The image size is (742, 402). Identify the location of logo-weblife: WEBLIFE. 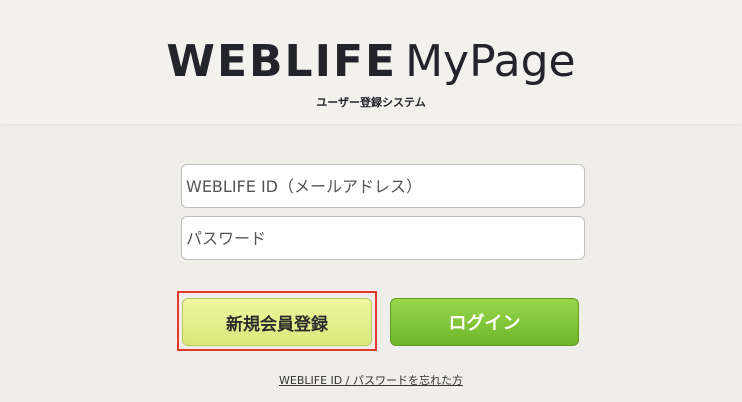
(282, 61).